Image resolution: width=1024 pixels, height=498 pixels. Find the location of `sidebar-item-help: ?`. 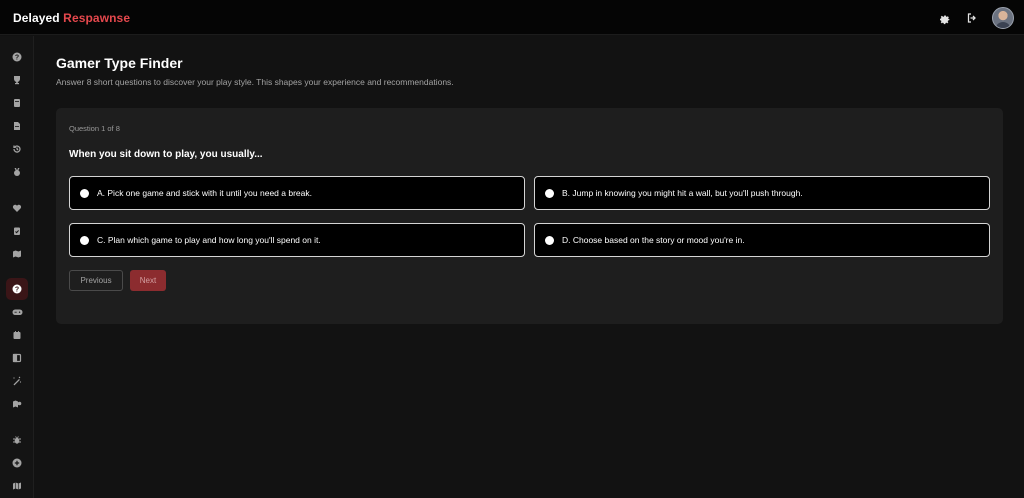

sidebar-item-help: ? is located at coordinates (17, 57).